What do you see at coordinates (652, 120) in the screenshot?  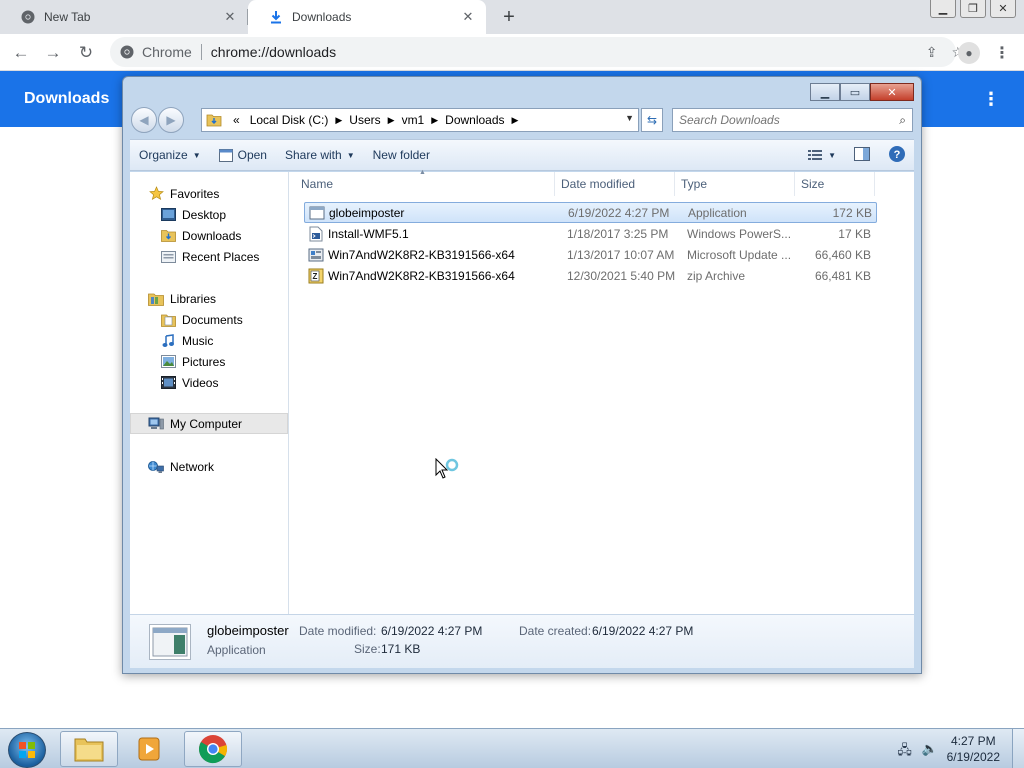 I see `refresh-icon: ⇆` at bounding box center [652, 120].